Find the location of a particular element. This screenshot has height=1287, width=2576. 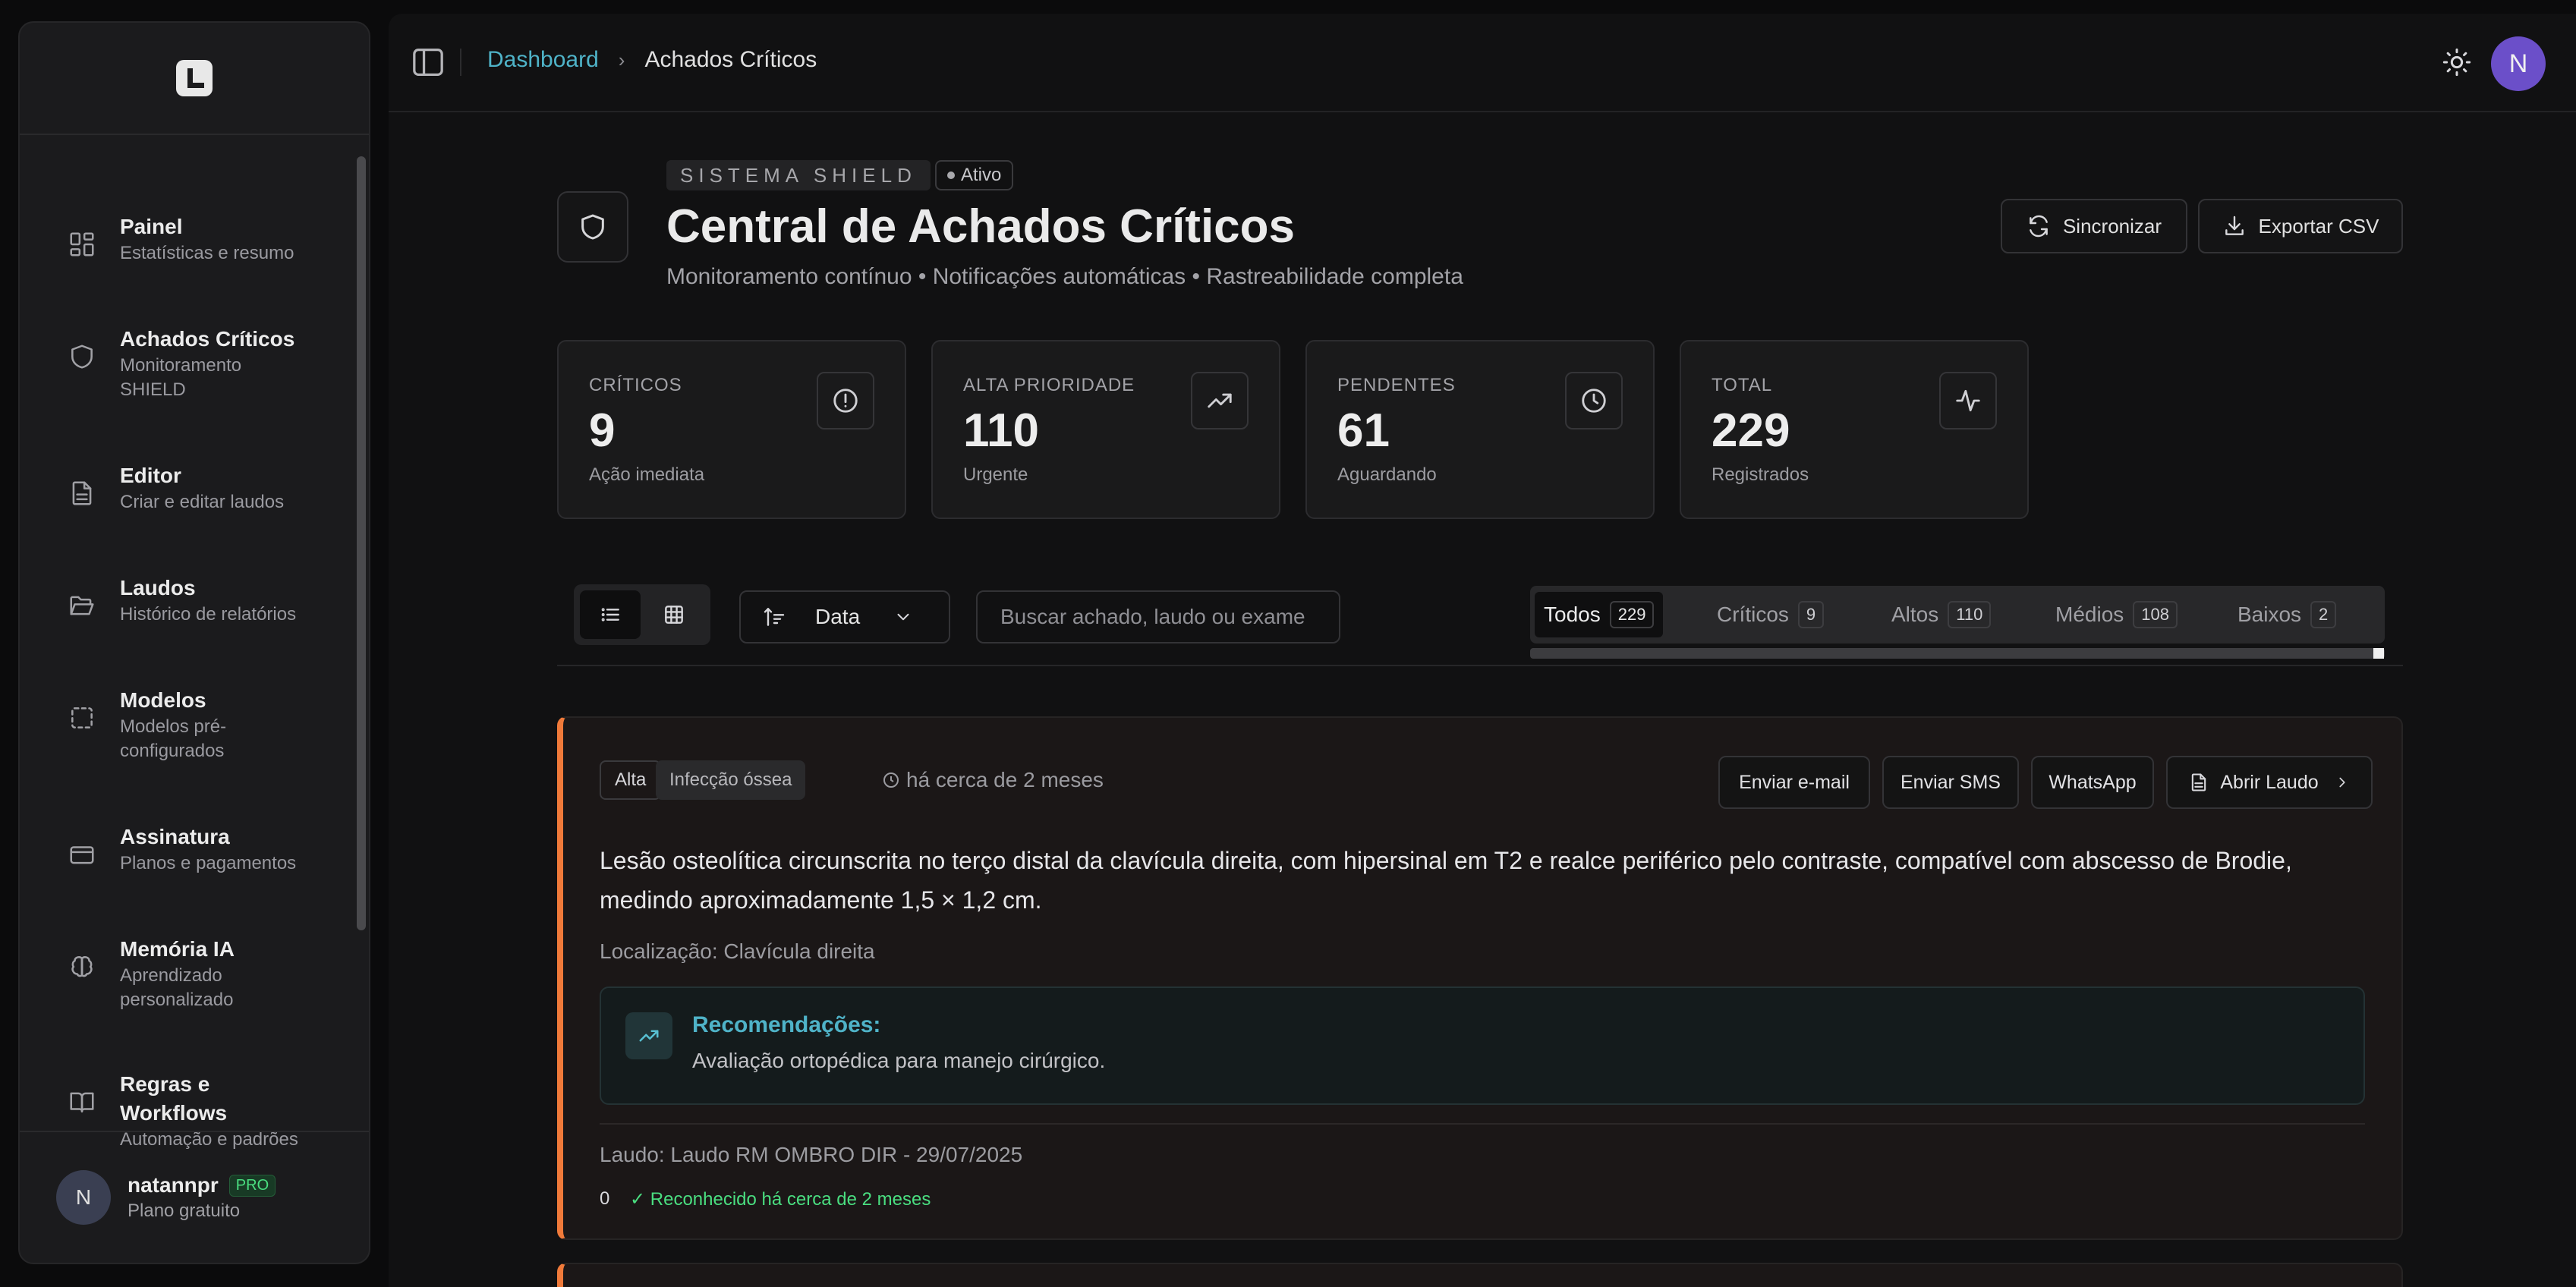

shield-icon is located at coordinates (592, 227).